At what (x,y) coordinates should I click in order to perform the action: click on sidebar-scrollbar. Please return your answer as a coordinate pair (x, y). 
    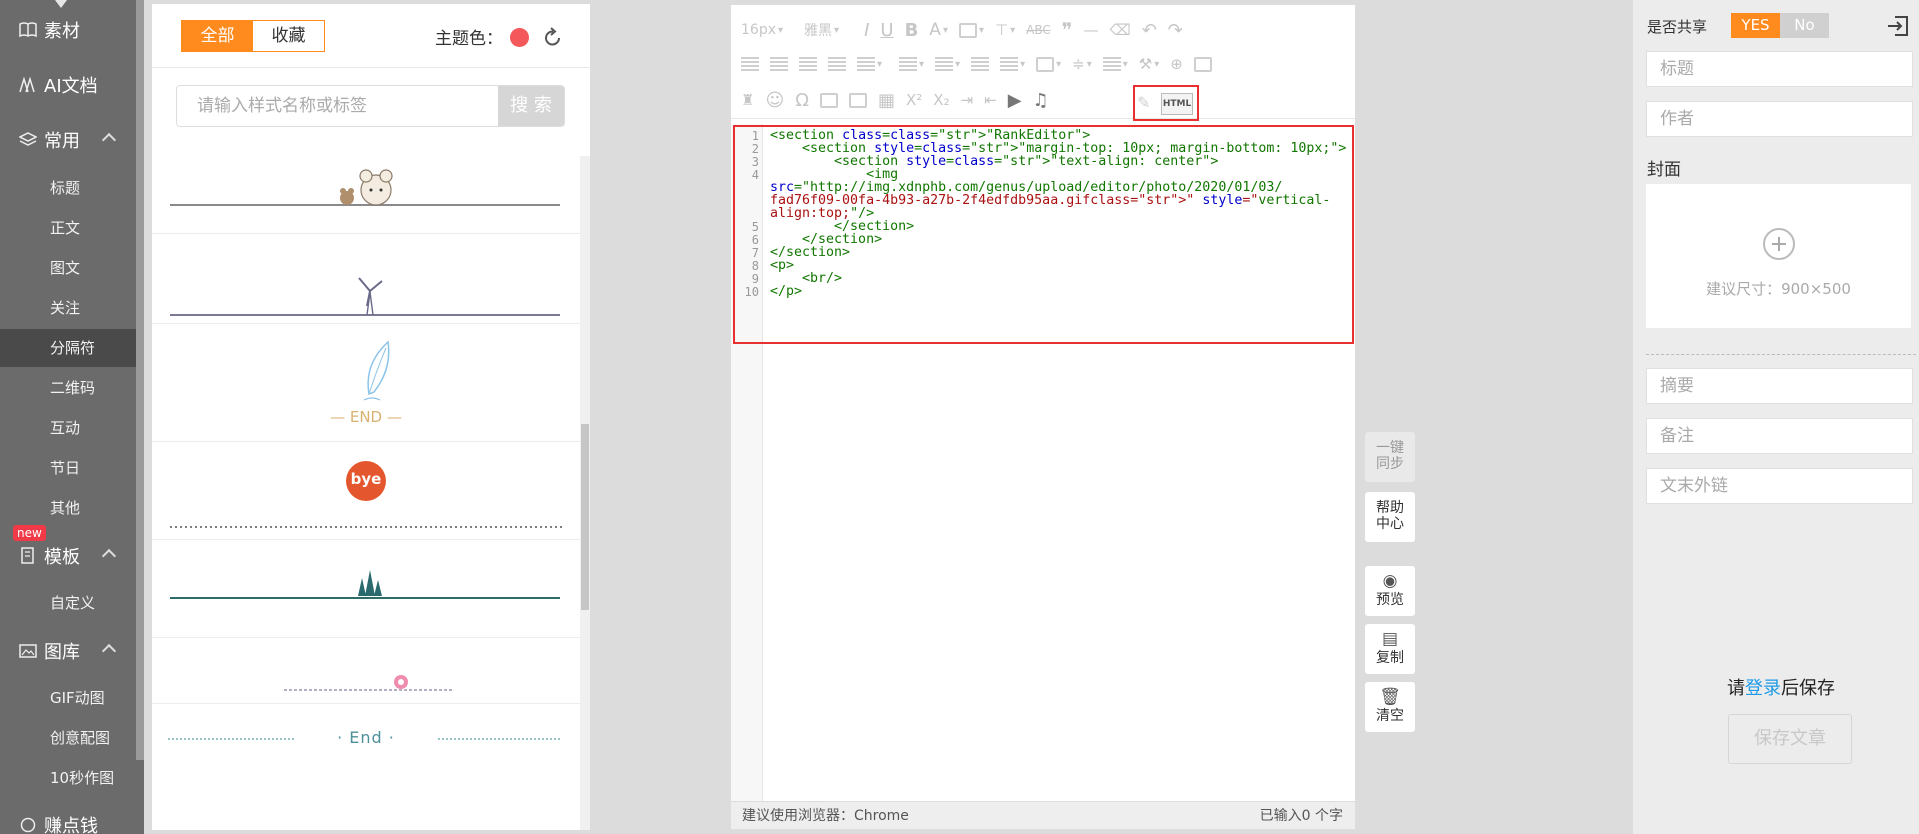
    Looking at the image, I should click on (140, 380).